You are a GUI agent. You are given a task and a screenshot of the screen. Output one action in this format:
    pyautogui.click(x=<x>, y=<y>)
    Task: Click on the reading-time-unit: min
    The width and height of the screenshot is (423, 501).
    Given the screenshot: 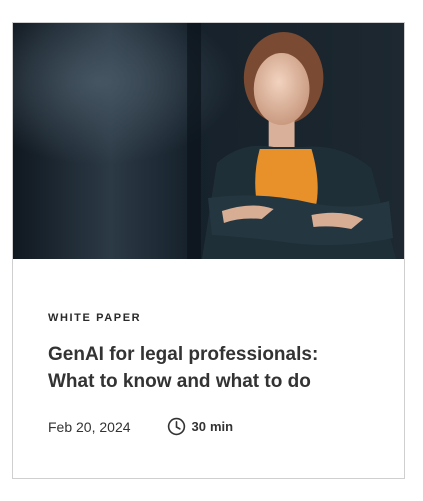 What is the action you would take?
    pyautogui.click(x=221, y=426)
    